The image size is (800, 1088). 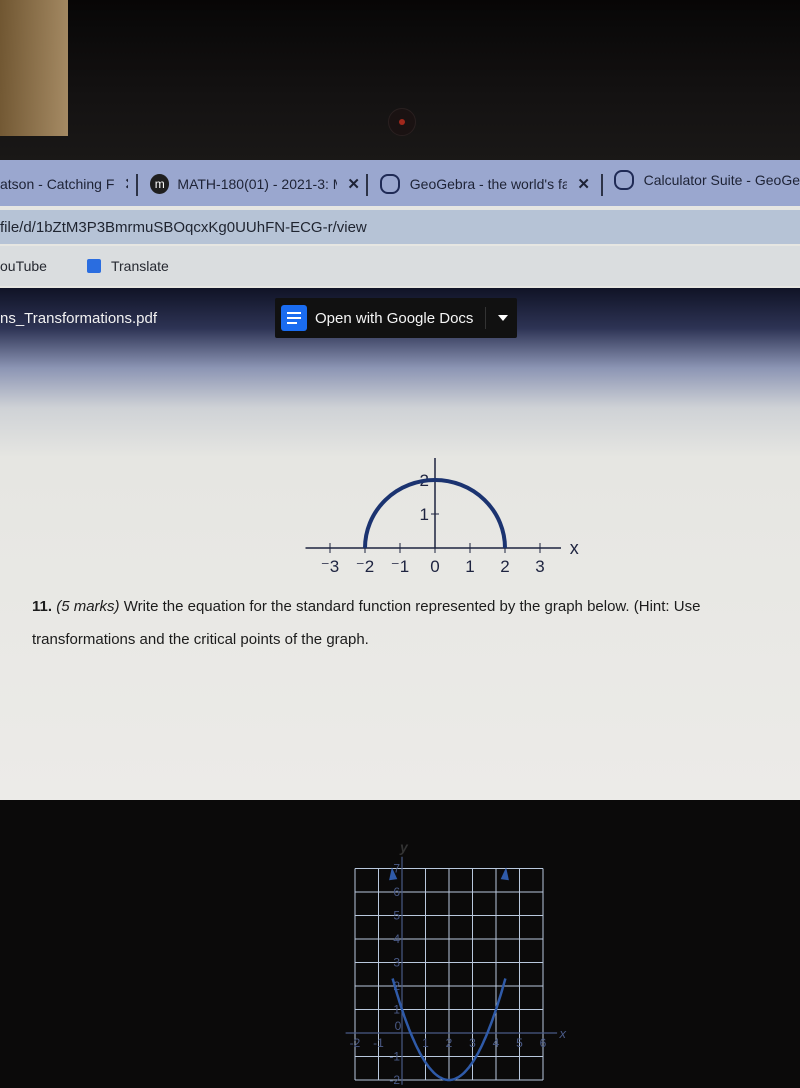 What do you see at coordinates (721, 180) in the screenshot?
I see `tab-label: Calculator Suite - GeoGe` at bounding box center [721, 180].